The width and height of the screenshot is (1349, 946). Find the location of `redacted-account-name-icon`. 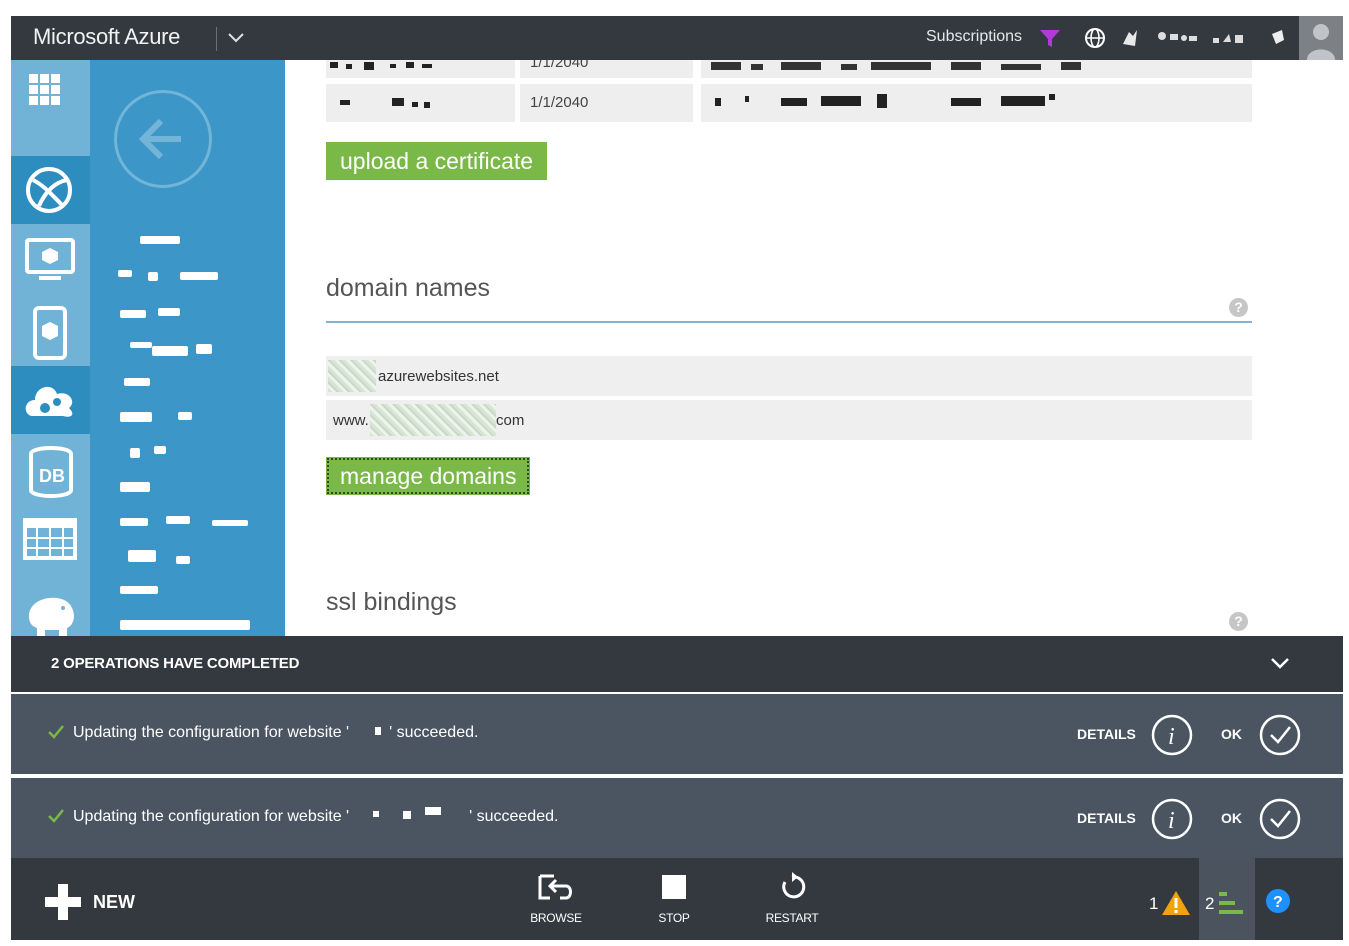

redacted-account-name-icon is located at coordinates (1177, 36).